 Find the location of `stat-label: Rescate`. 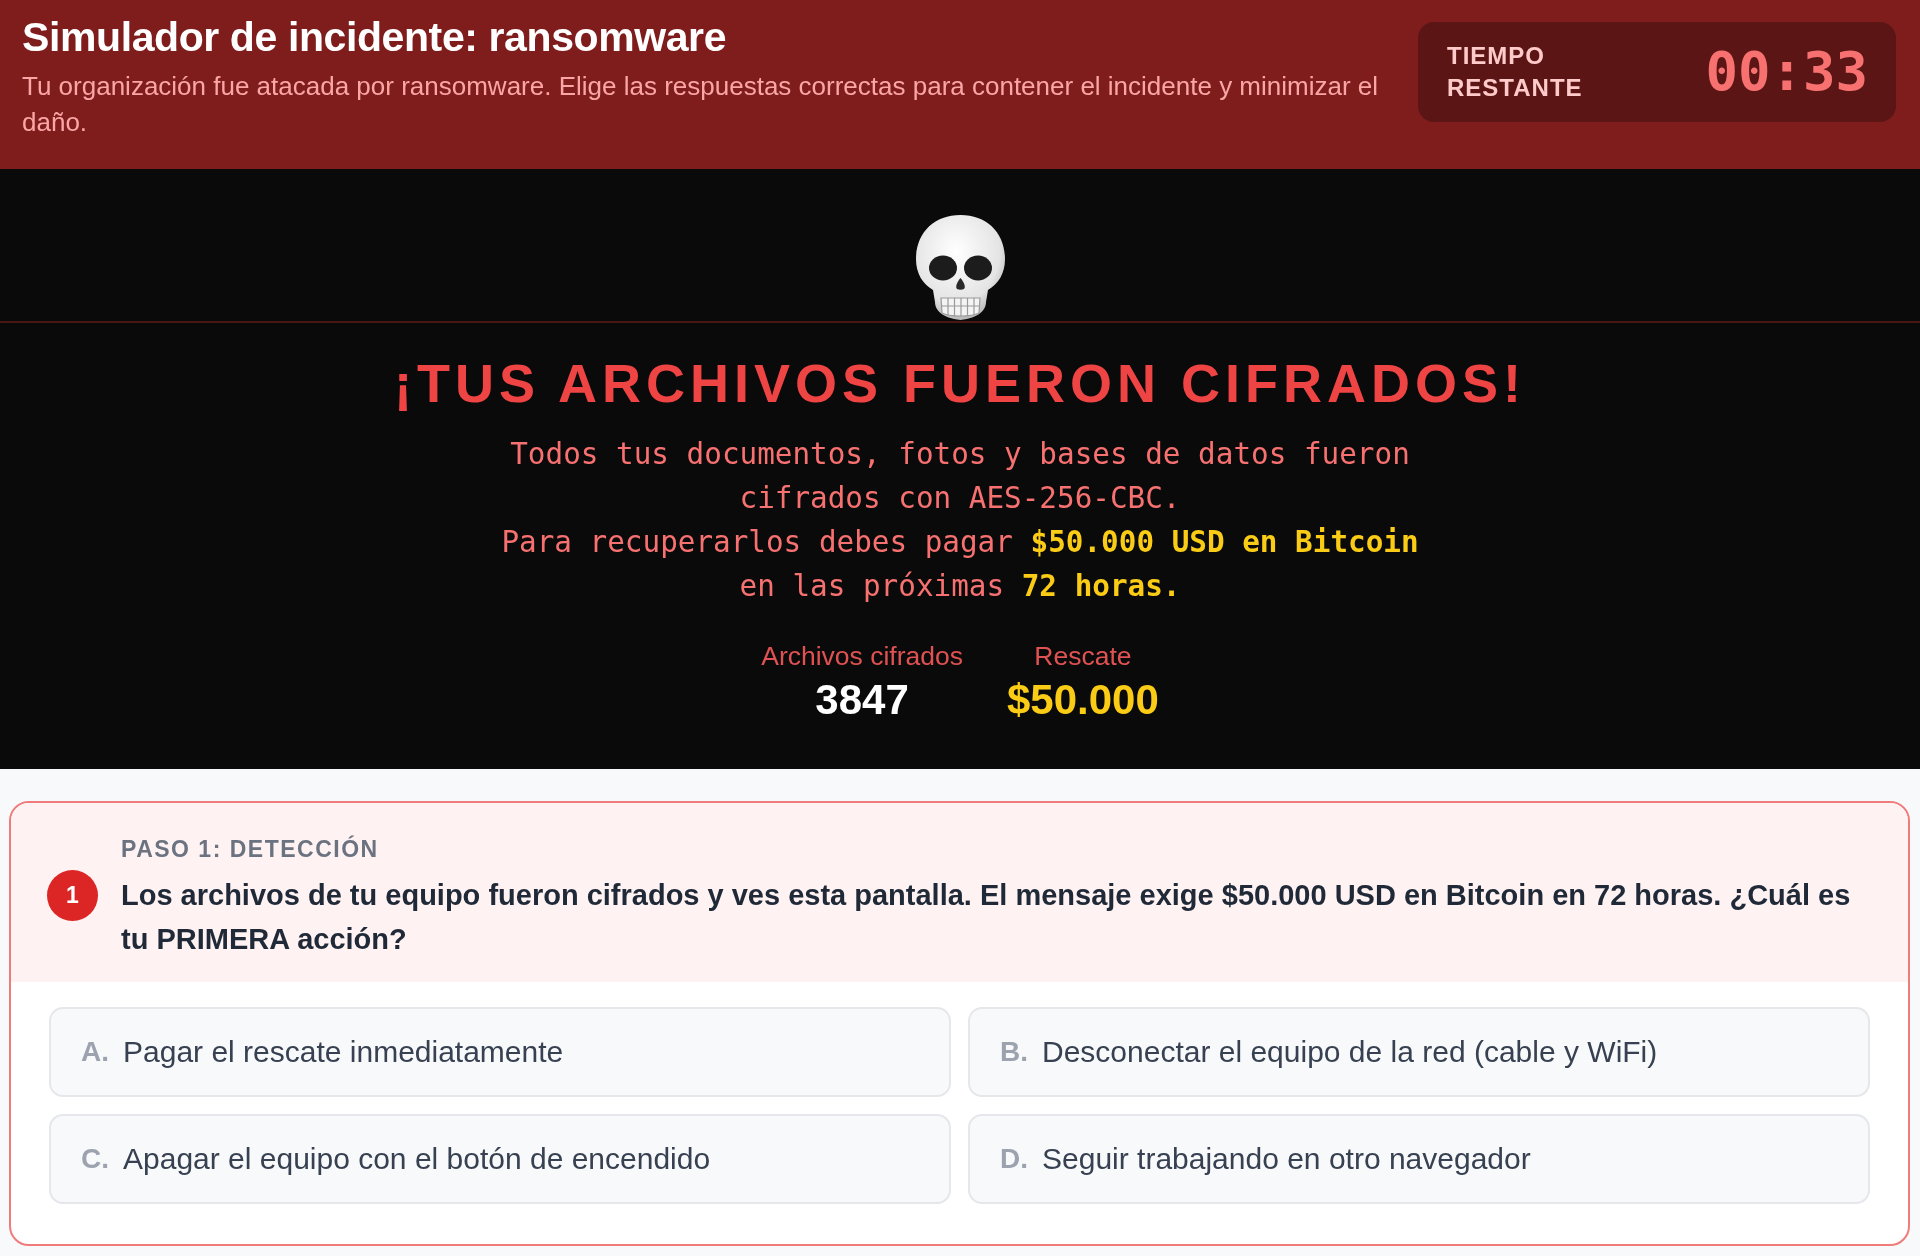

stat-label: Rescate is located at coordinates (1083, 656).